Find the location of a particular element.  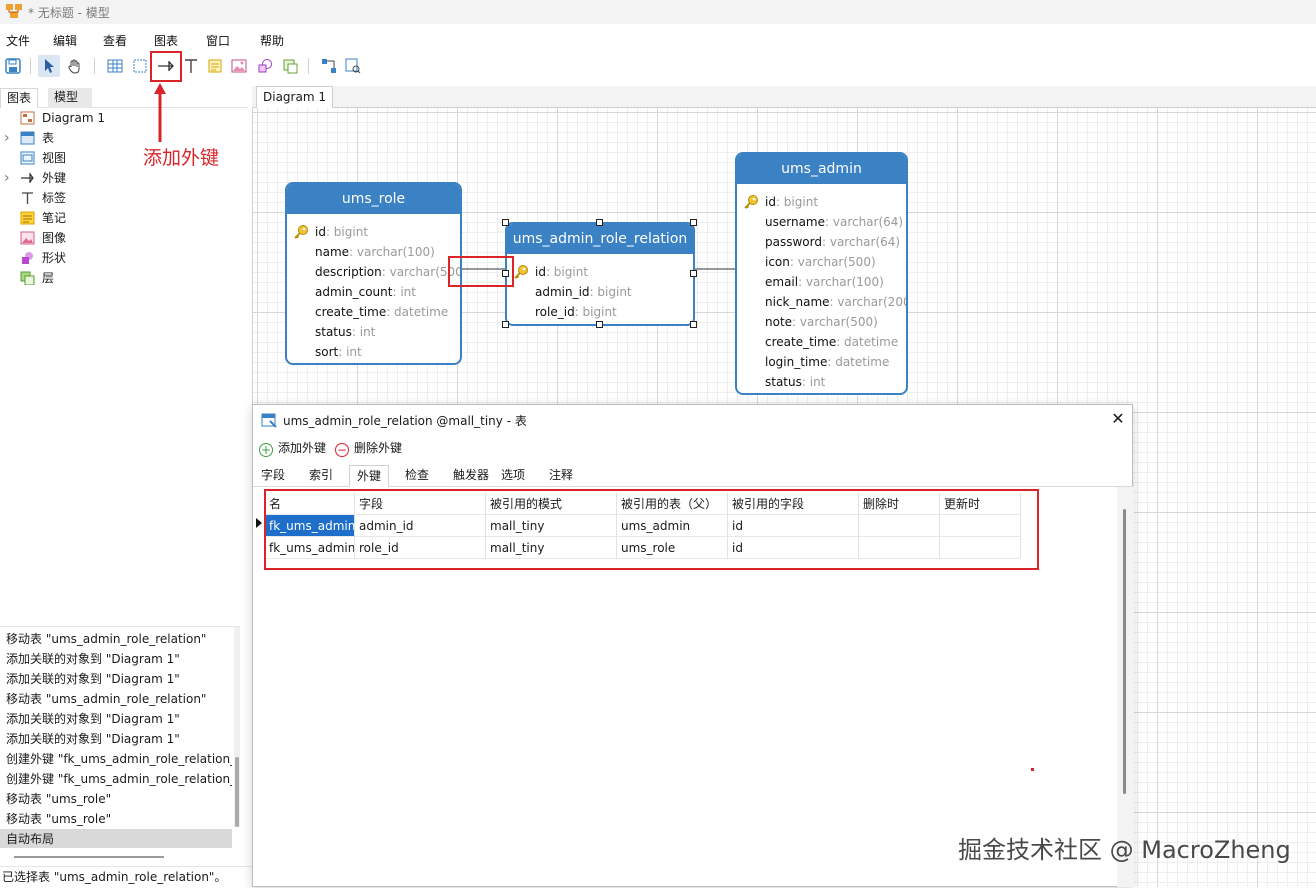

menu-file: 文件 is located at coordinates (18, 40).